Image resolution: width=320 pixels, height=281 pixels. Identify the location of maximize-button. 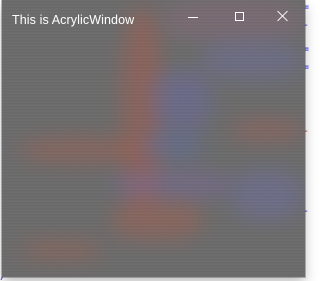
(239, 16).